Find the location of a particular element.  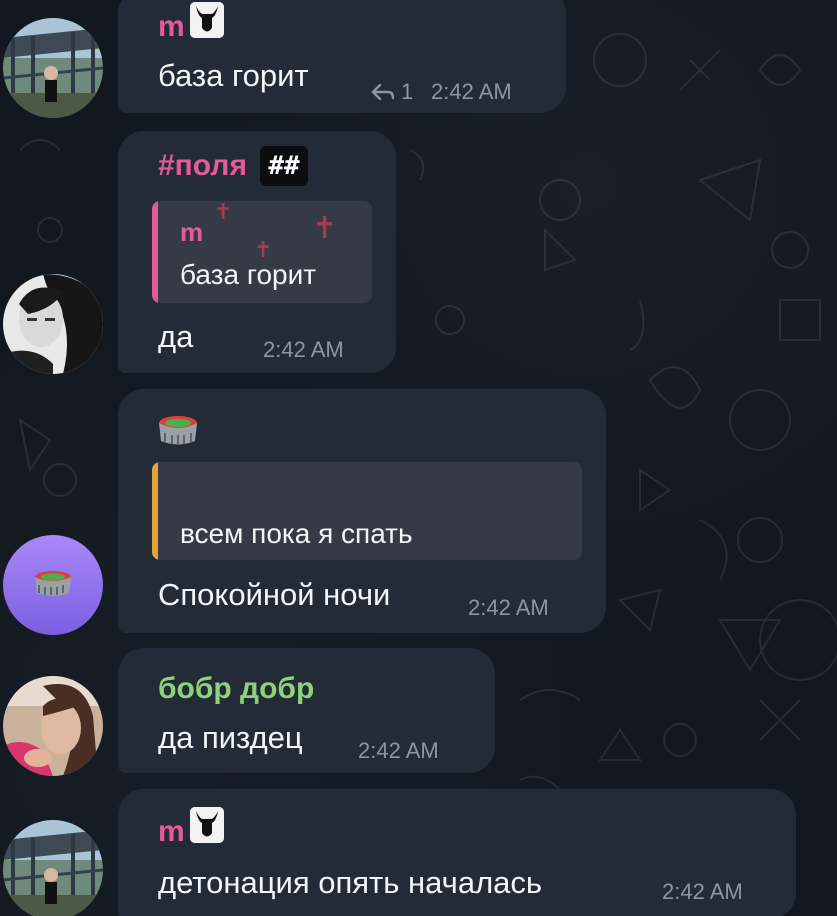

message-bubble: m детонация опять началась 2:42 AM is located at coordinates (457, 852).